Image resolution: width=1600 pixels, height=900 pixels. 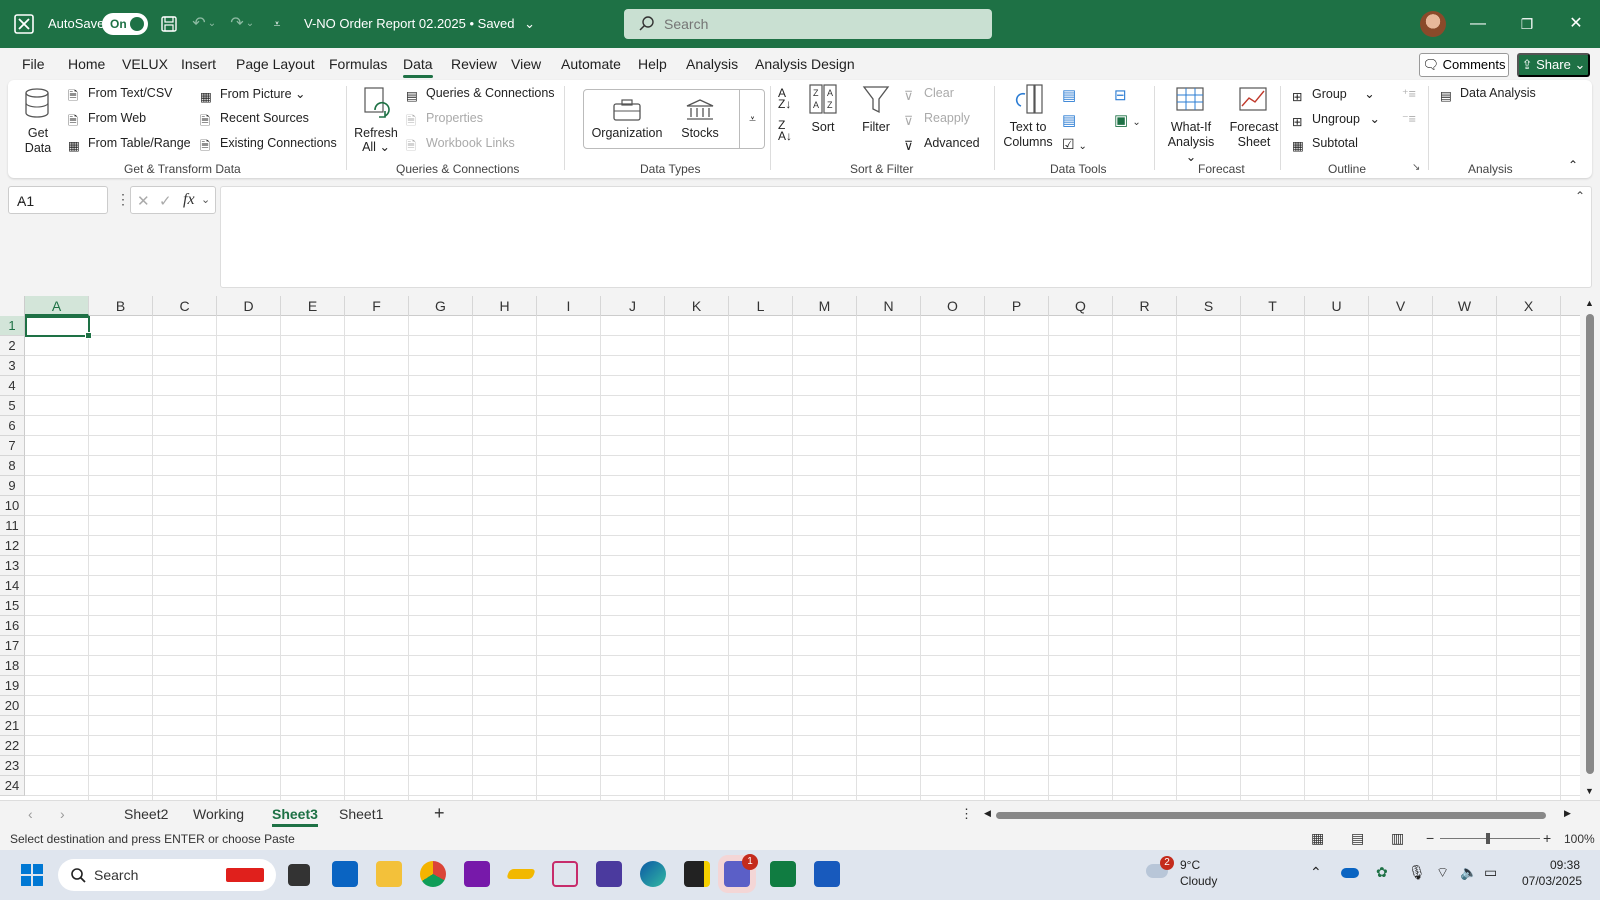 I want to click on row-header-4: 4, so click(x=12, y=386).